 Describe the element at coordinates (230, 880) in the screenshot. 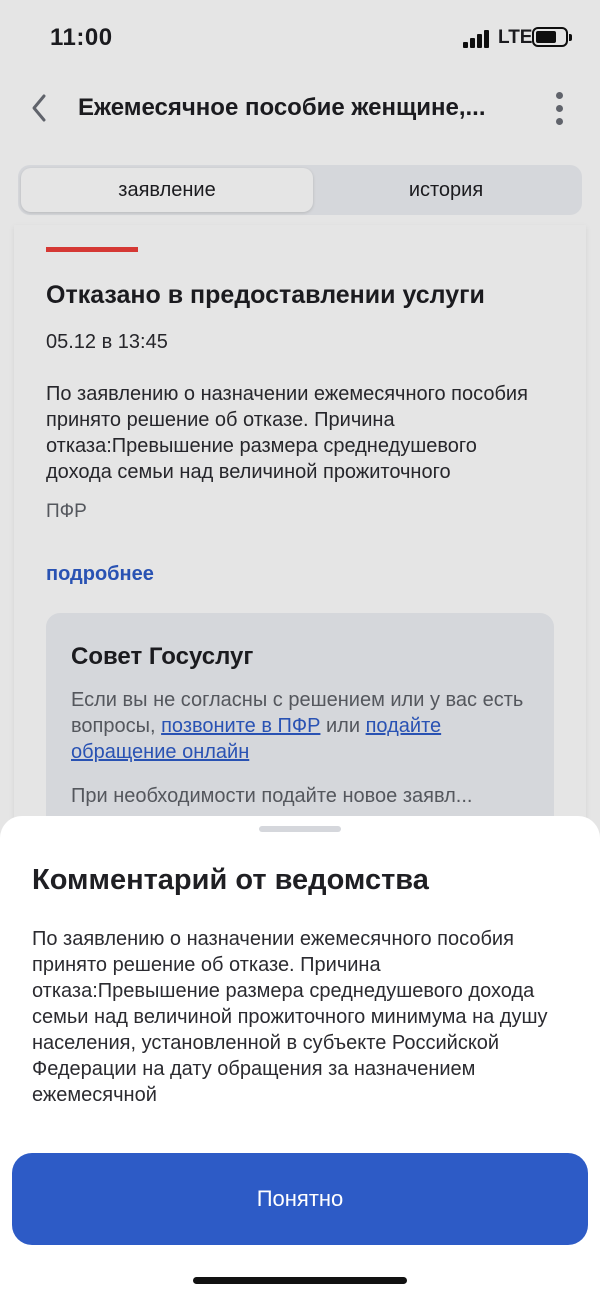

I see `sheet-title: Комментарий от ведомства` at that location.